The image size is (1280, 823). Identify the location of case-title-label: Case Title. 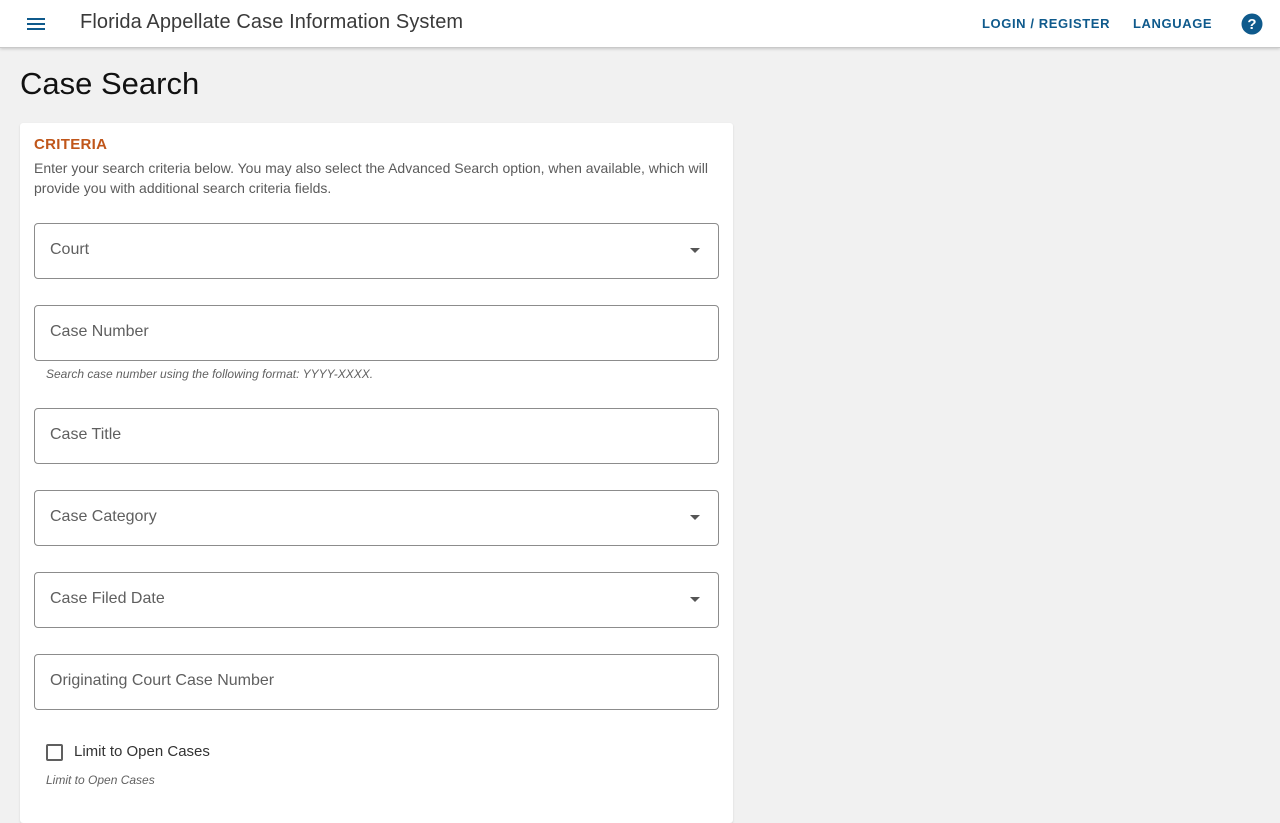
(86, 434).